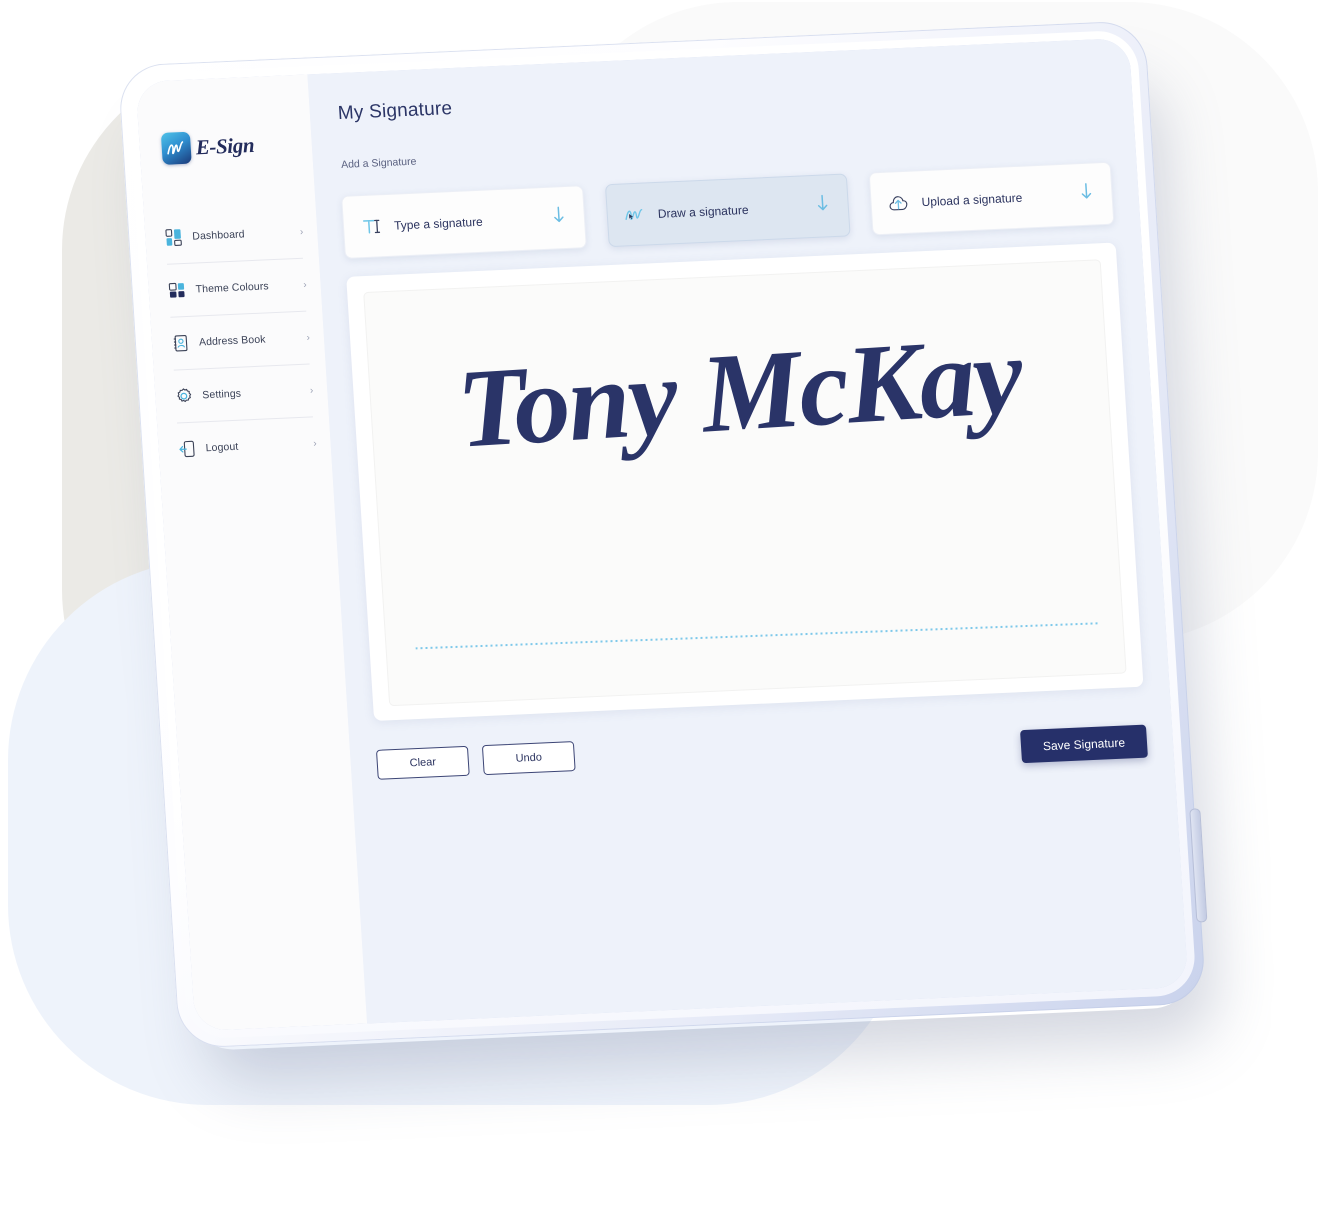 Image resolution: width=1338 pixels, height=1228 pixels. What do you see at coordinates (739, 392) in the screenshot?
I see `drawn-signature: Tony McKay` at bounding box center [739, 392].